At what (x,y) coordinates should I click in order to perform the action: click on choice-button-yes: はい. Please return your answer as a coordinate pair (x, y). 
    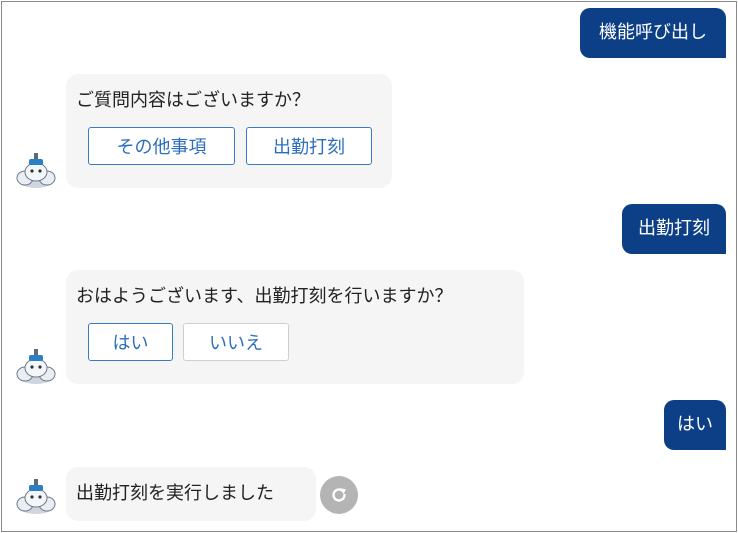
    Looking at the image, I should click on (130, 342).